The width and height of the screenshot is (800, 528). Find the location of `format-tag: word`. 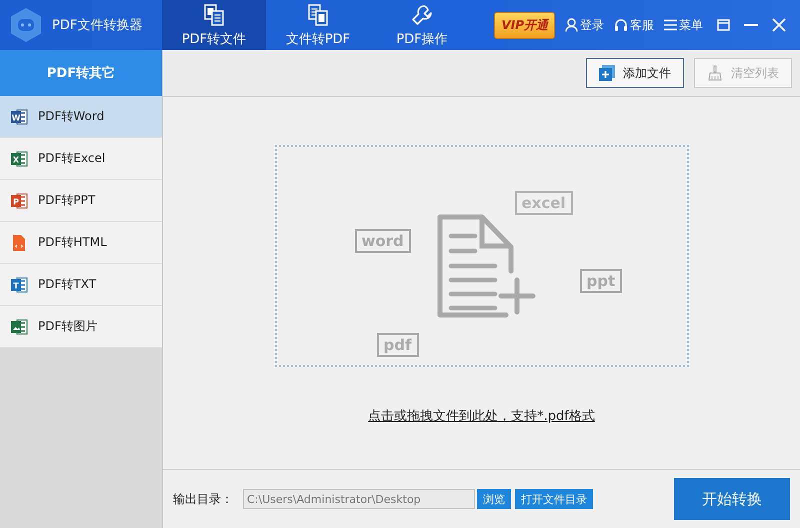

format-tag: word is located at coordinates (382, 241).